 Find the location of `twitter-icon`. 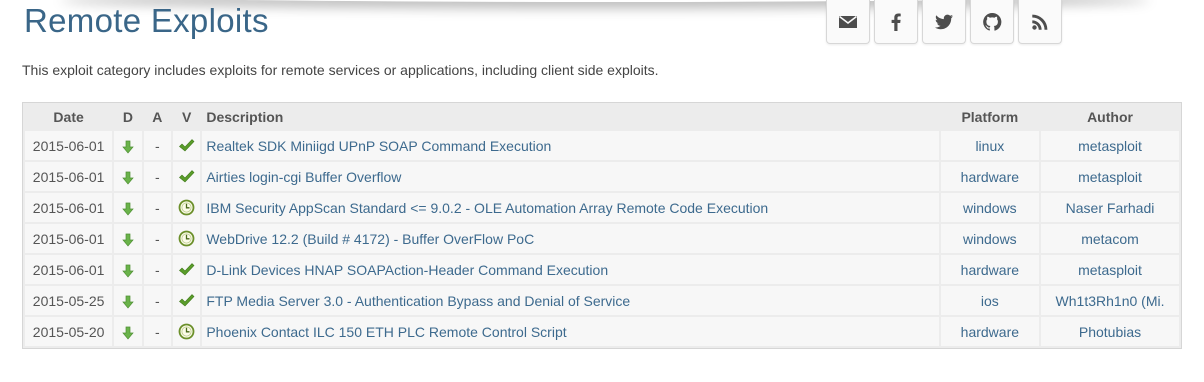

twitter-icon is located at coordinates (944, 21).